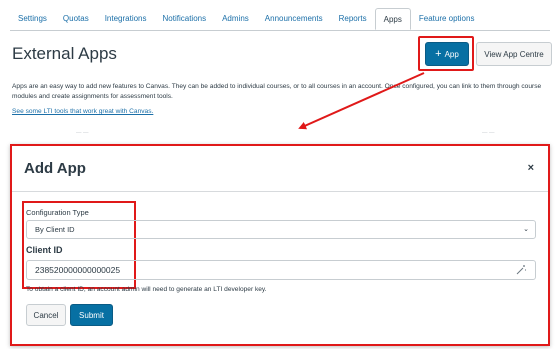 This screenshot has width=560, height=349. Describe the element at coordinates (294, 19) in the screenshot. I see `tab-announcements: Announcements` at that location.